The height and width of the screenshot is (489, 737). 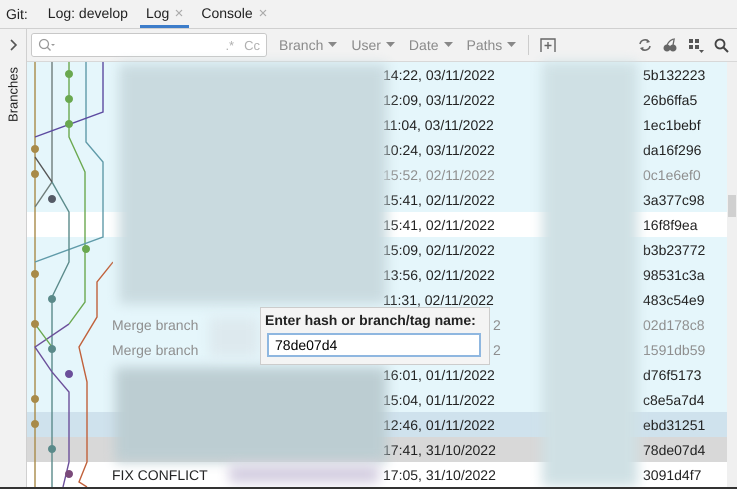 What do you see at coordinates (674, 74) in the screenshot?
I see `commit-hash: 5b132223` at bounding box center [674, 74].